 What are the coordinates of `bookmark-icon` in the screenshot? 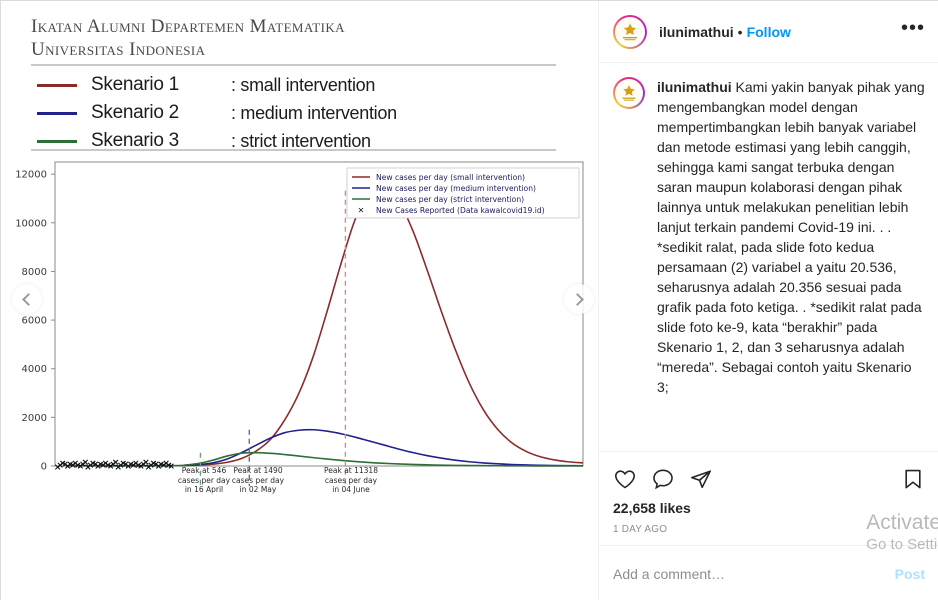 It's located at (913, 479).